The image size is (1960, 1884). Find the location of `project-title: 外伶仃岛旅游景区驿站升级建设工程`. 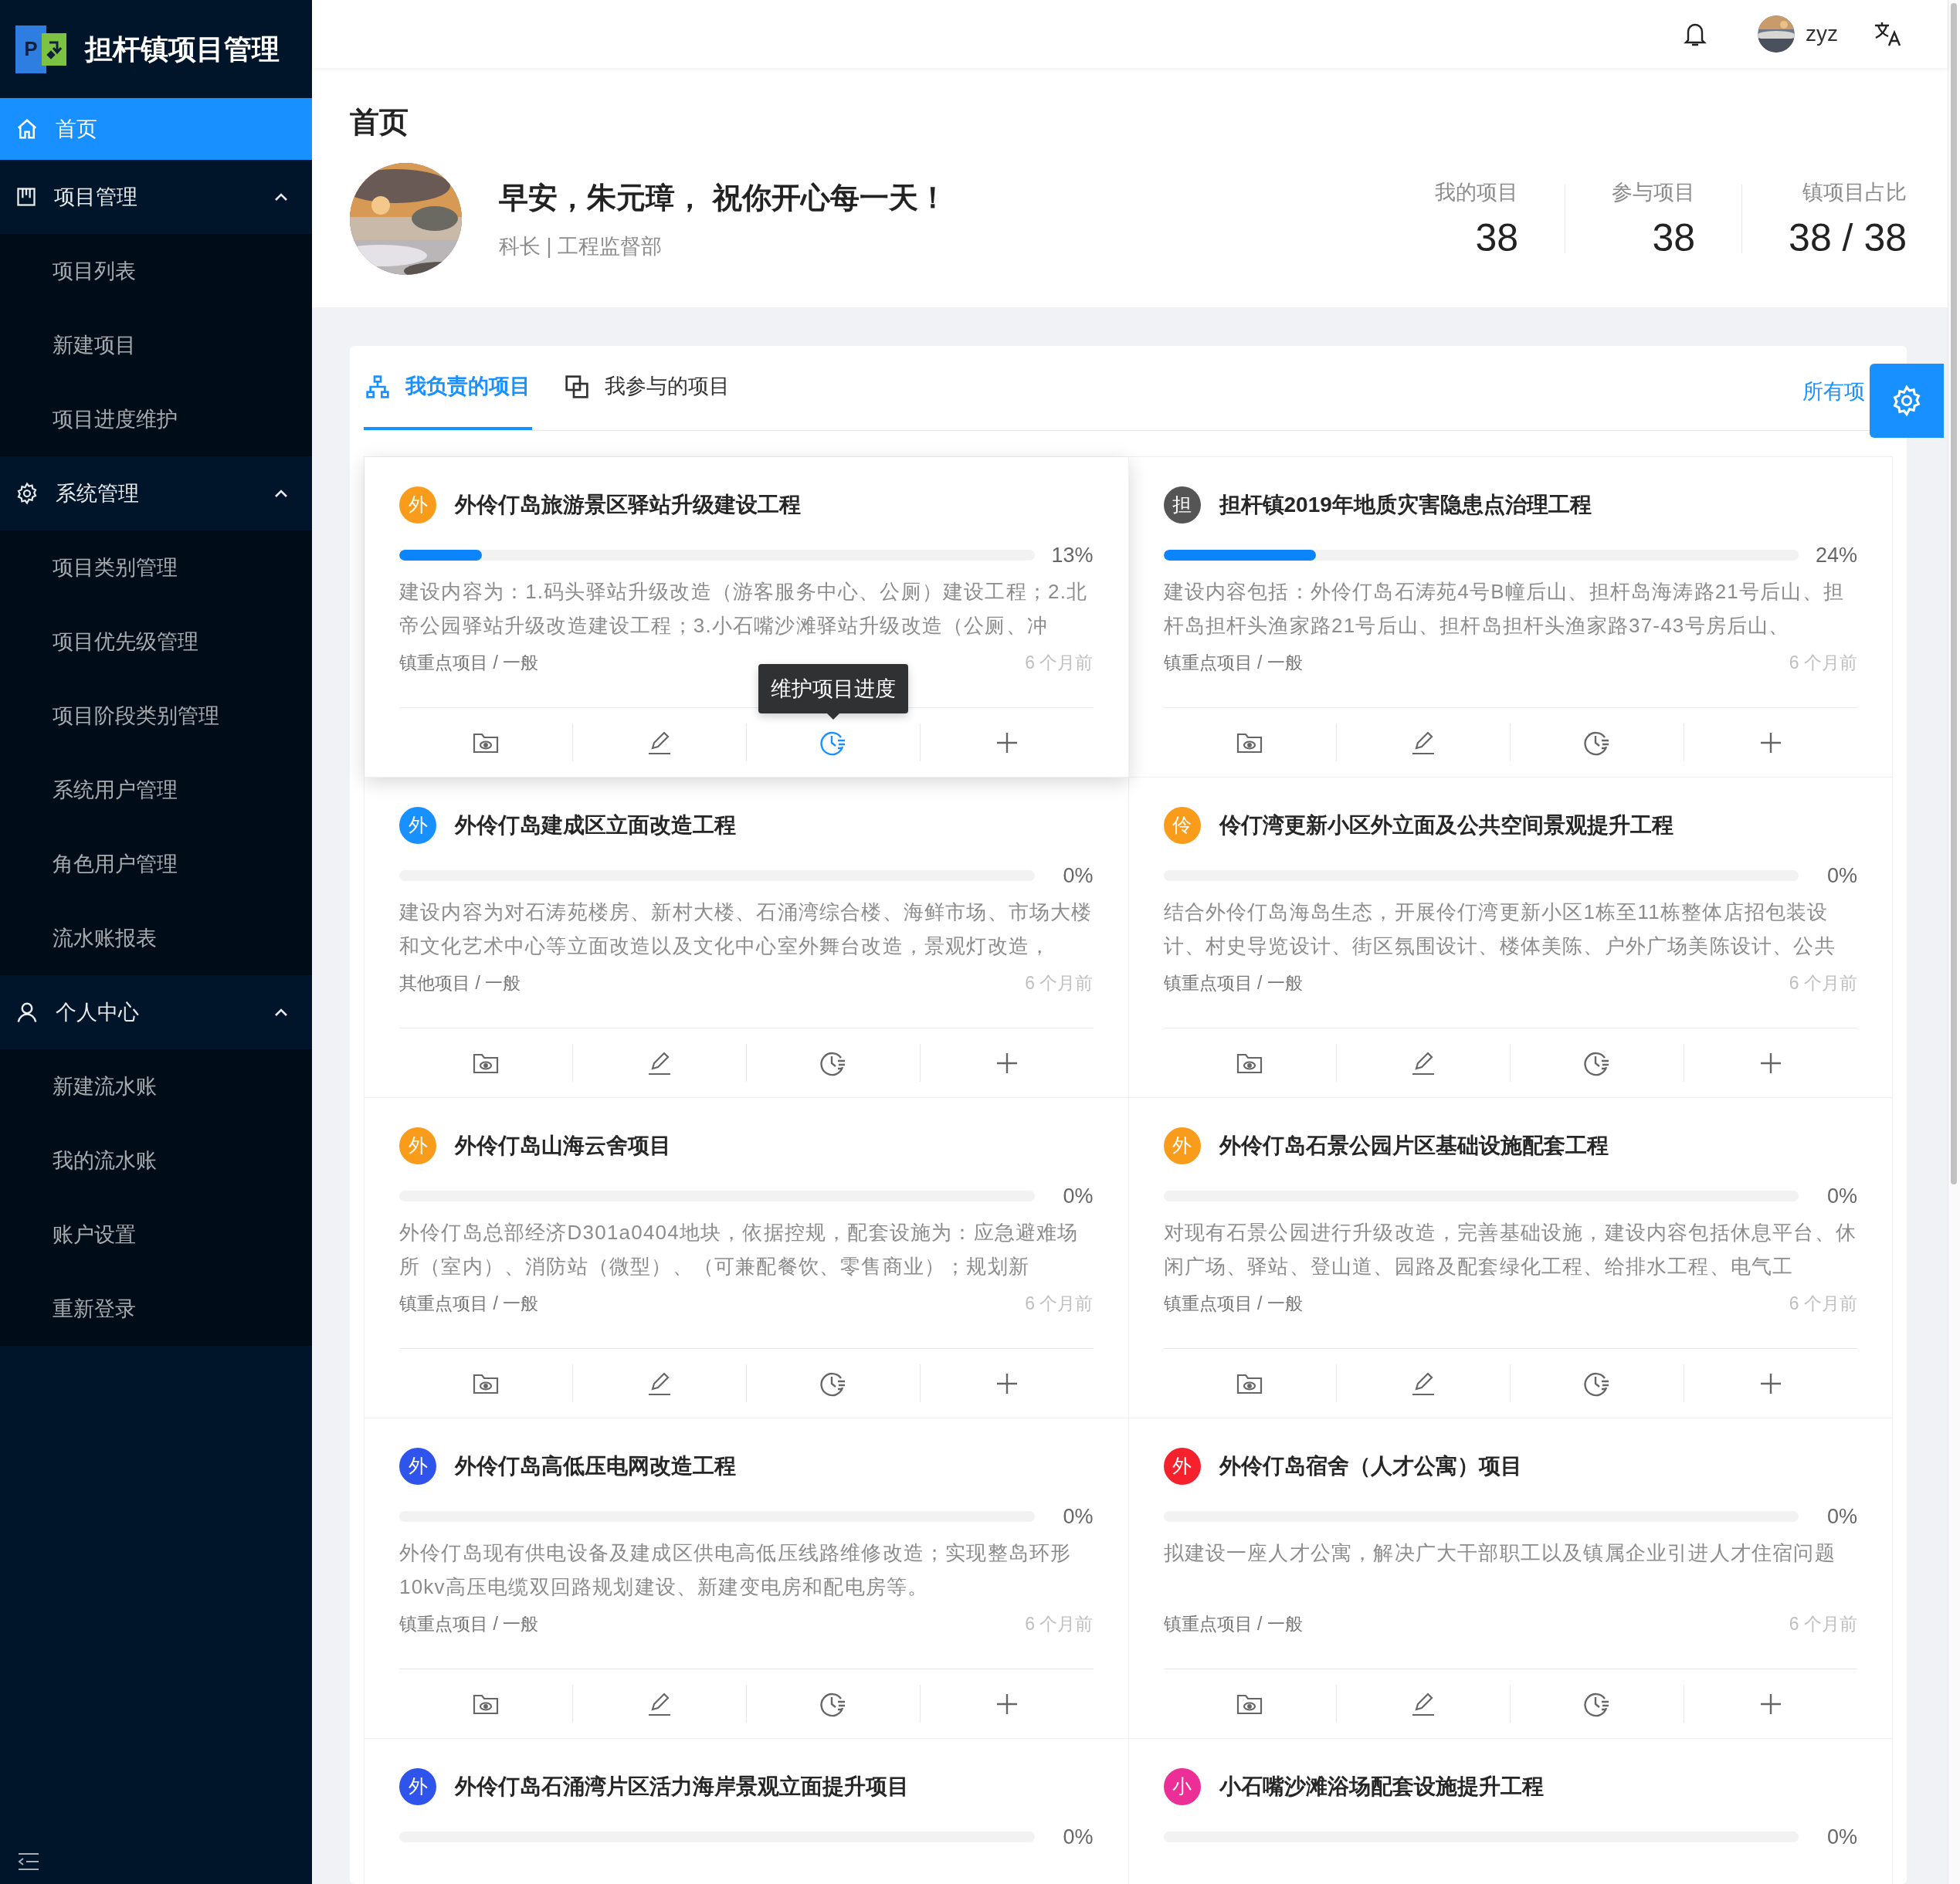

project-title: 外伶仃岛旅游景区驿站升级建设工程 is located at coordinates (628, 505).